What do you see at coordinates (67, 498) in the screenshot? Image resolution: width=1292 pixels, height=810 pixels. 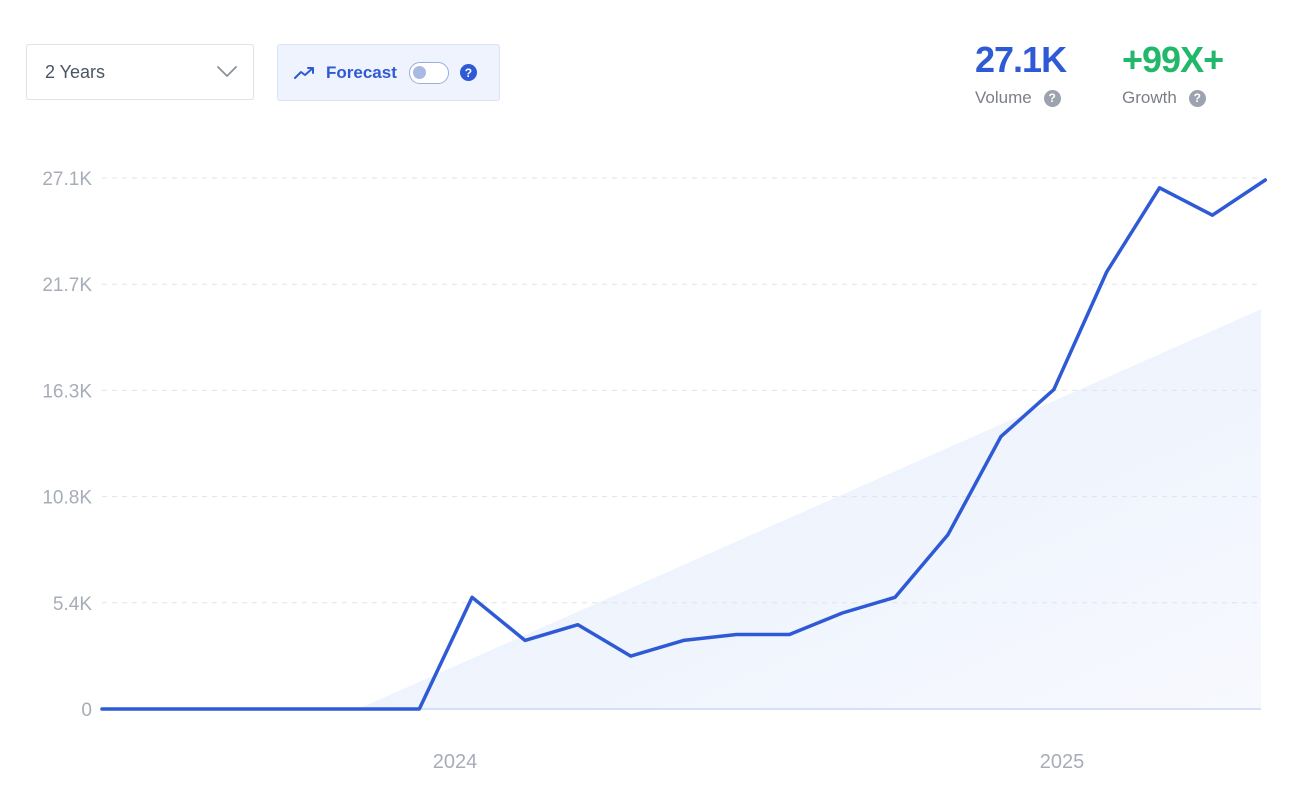 I see `y-tick-label: 10.8K` at bounding box center [67, 498].